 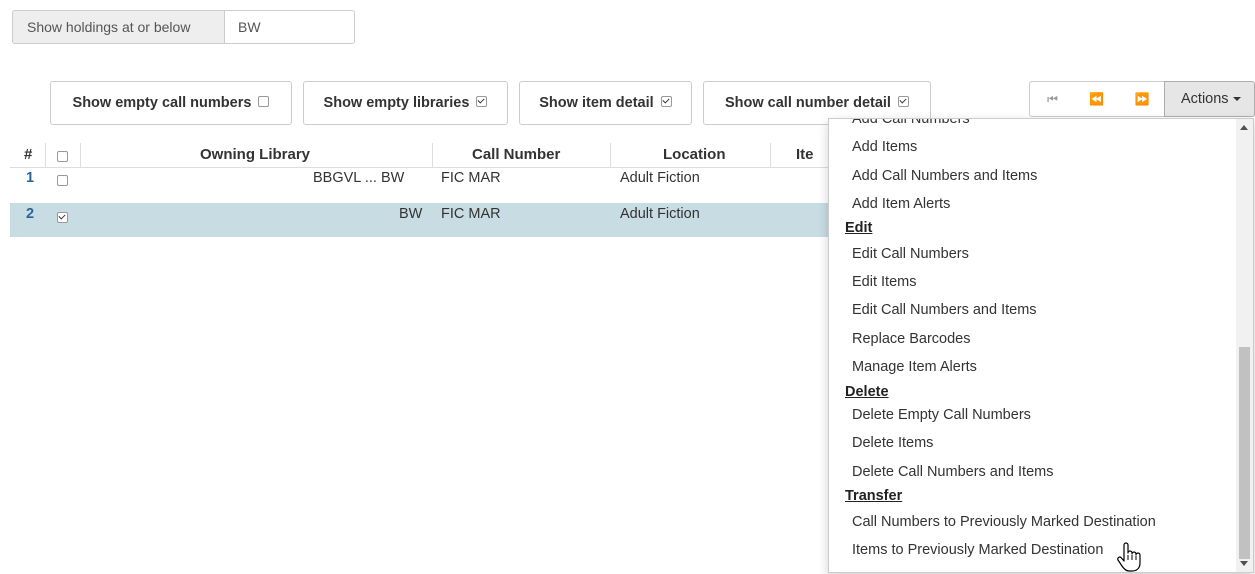 I want to click on owning-library-cell: BW, so click(x=411, y=214).